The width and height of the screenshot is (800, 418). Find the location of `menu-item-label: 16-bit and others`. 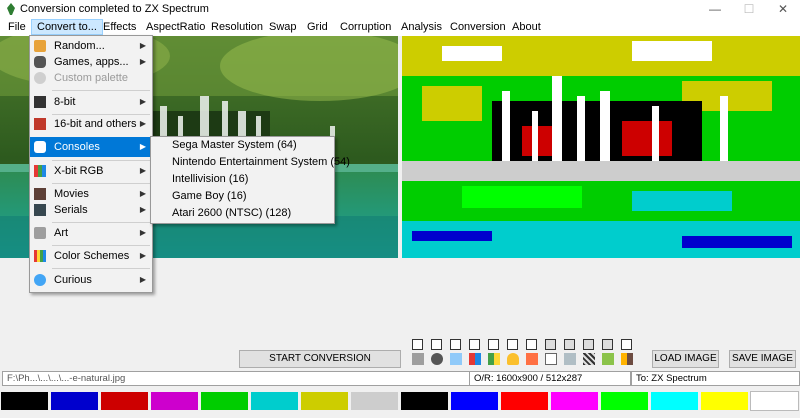

menu-item-label: 16-bit and others is located at coordinates (95, 124).